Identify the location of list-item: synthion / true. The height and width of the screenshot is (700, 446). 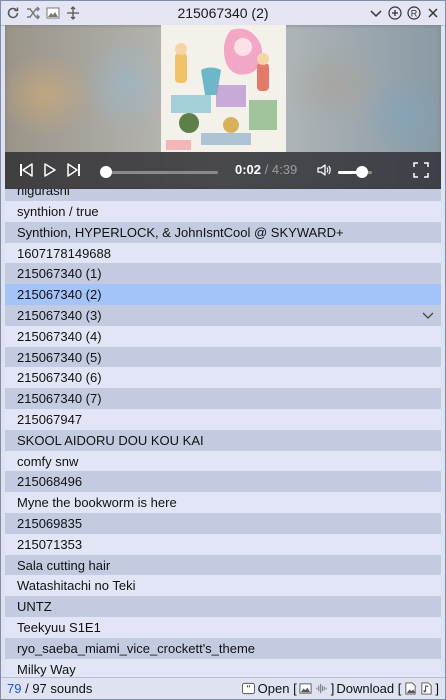
(223, 211).